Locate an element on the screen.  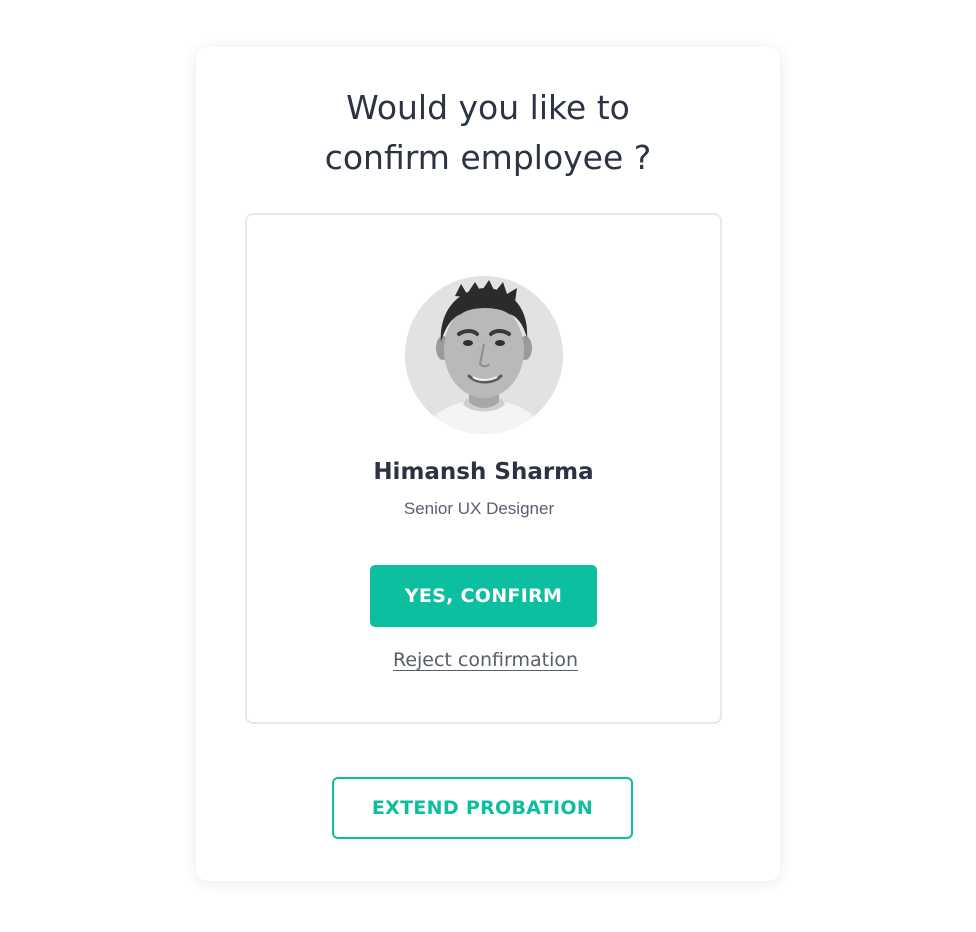
employee-role: Senior UX Designer is located at coordinates (479, 508).